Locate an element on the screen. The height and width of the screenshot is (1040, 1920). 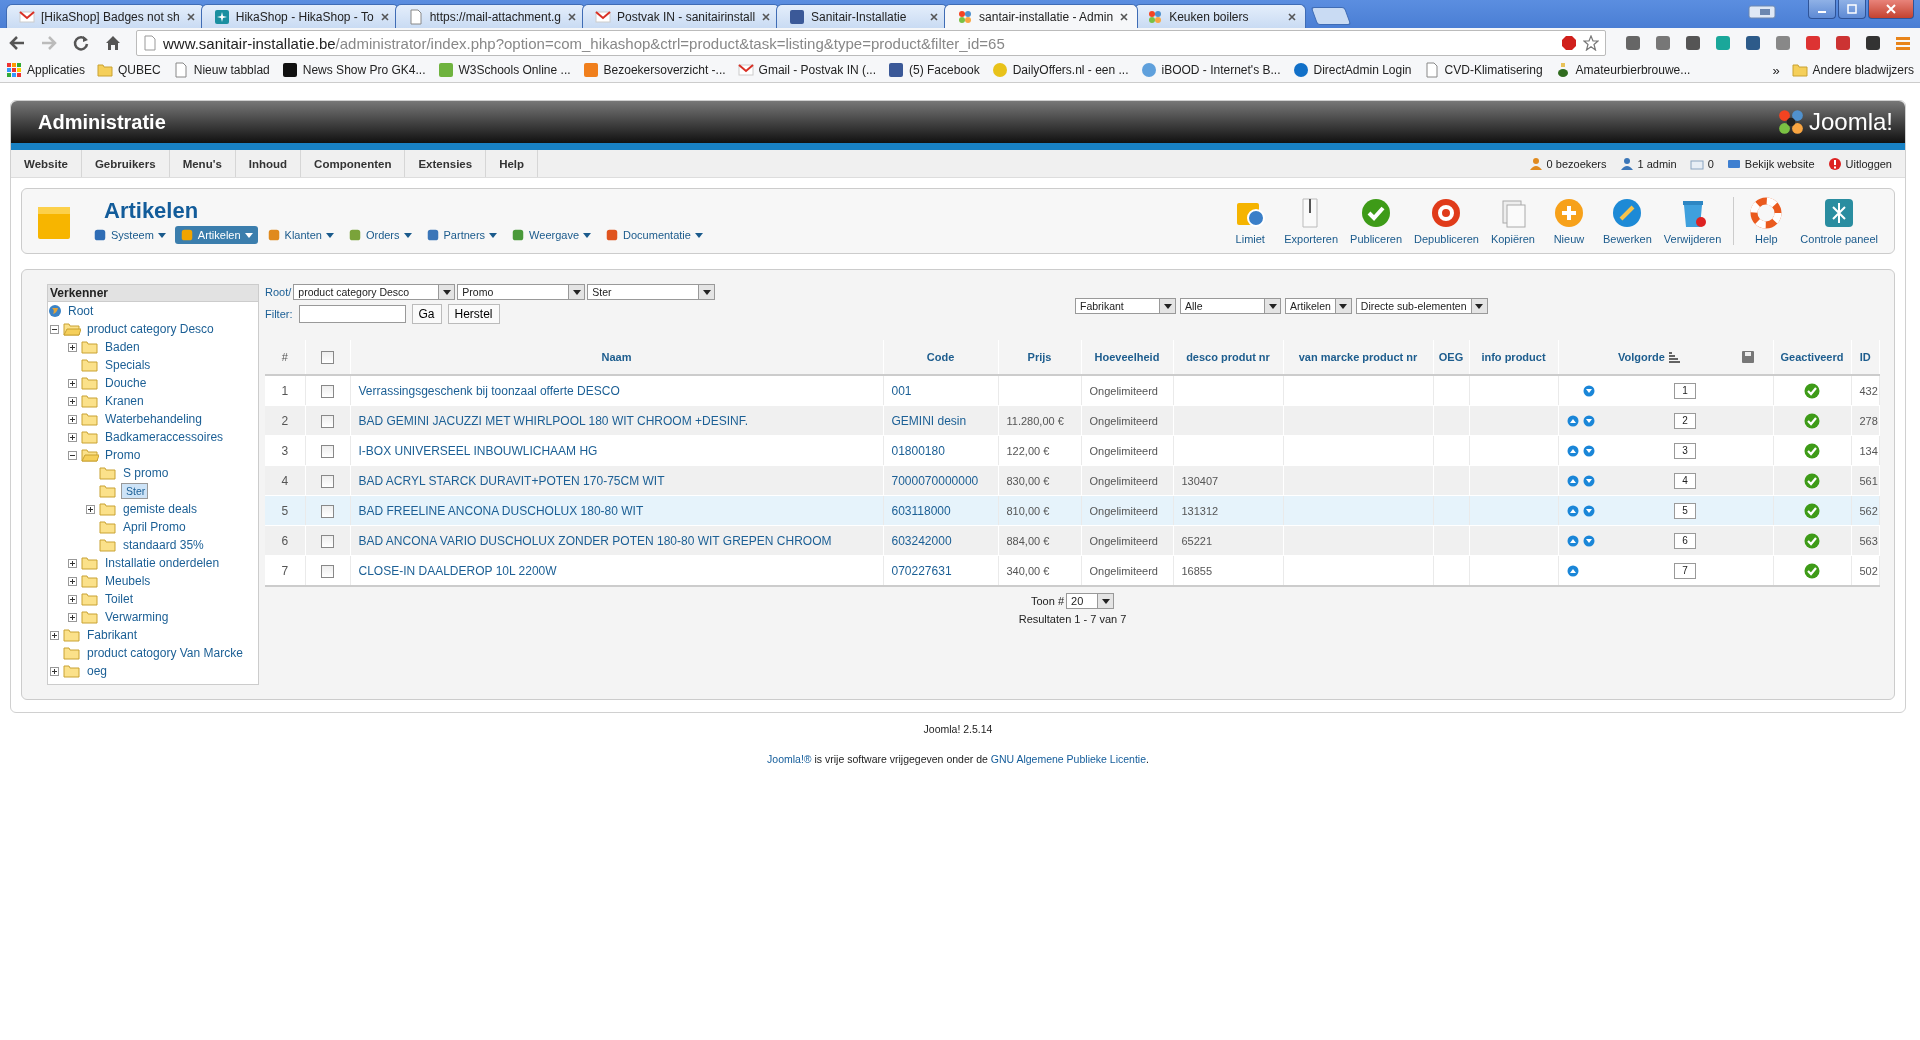
menu-item: Componenten is located at coordinates (353, 163).